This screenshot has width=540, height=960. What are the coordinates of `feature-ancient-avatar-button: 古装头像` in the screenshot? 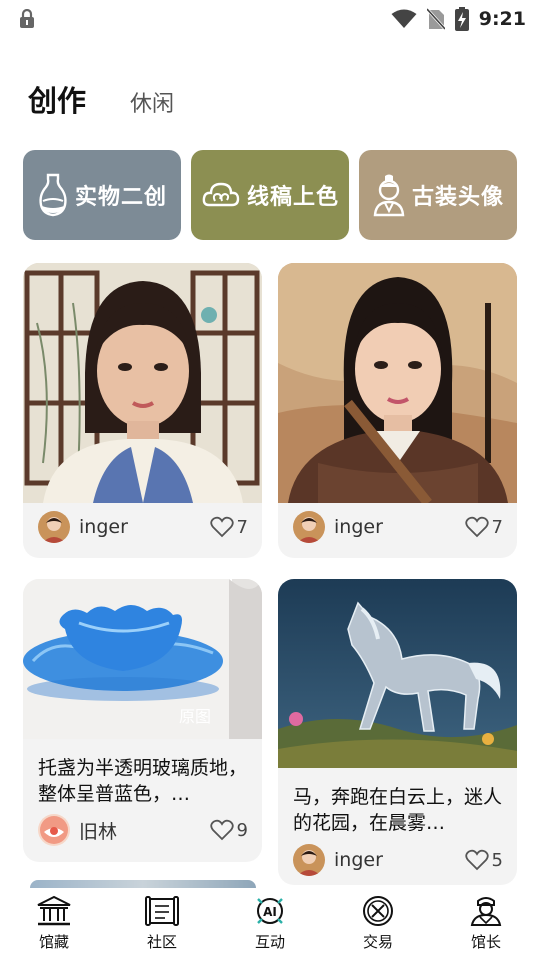 It's located at (438, 195).